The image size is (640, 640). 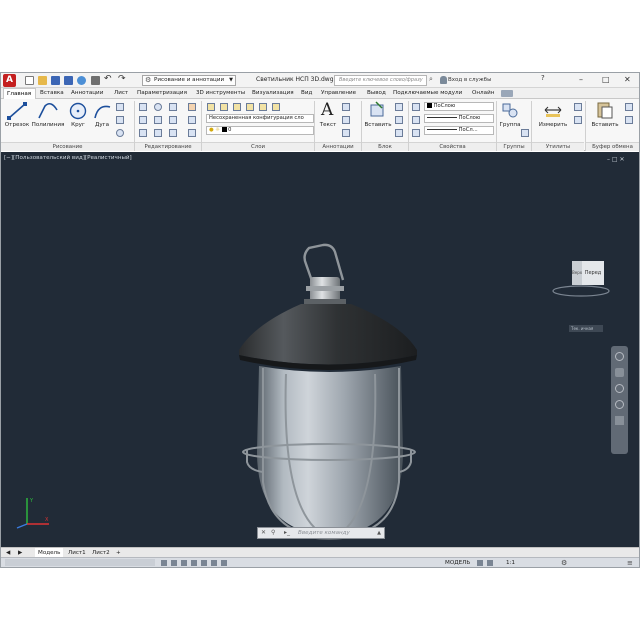 What do you see at coordinates (376, 93) in the screenshot?
I see `tab-output: Вывод` at bounding box center [376, 93].